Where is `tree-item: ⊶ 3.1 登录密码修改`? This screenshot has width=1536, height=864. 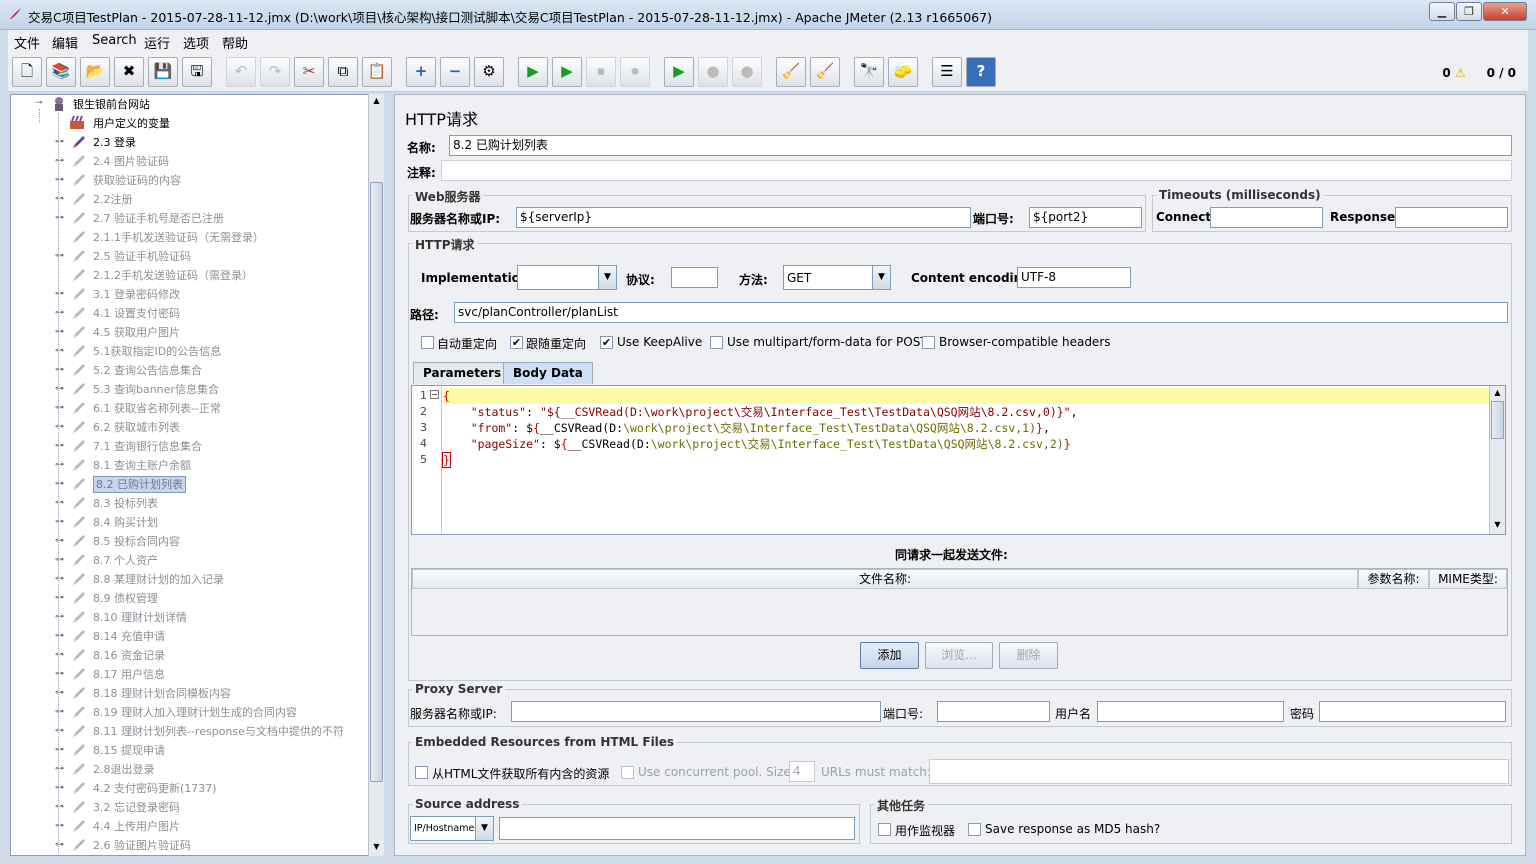 tree-item: ⊶ 3.1 登录密码修改 is located at coordinates (215, 294).